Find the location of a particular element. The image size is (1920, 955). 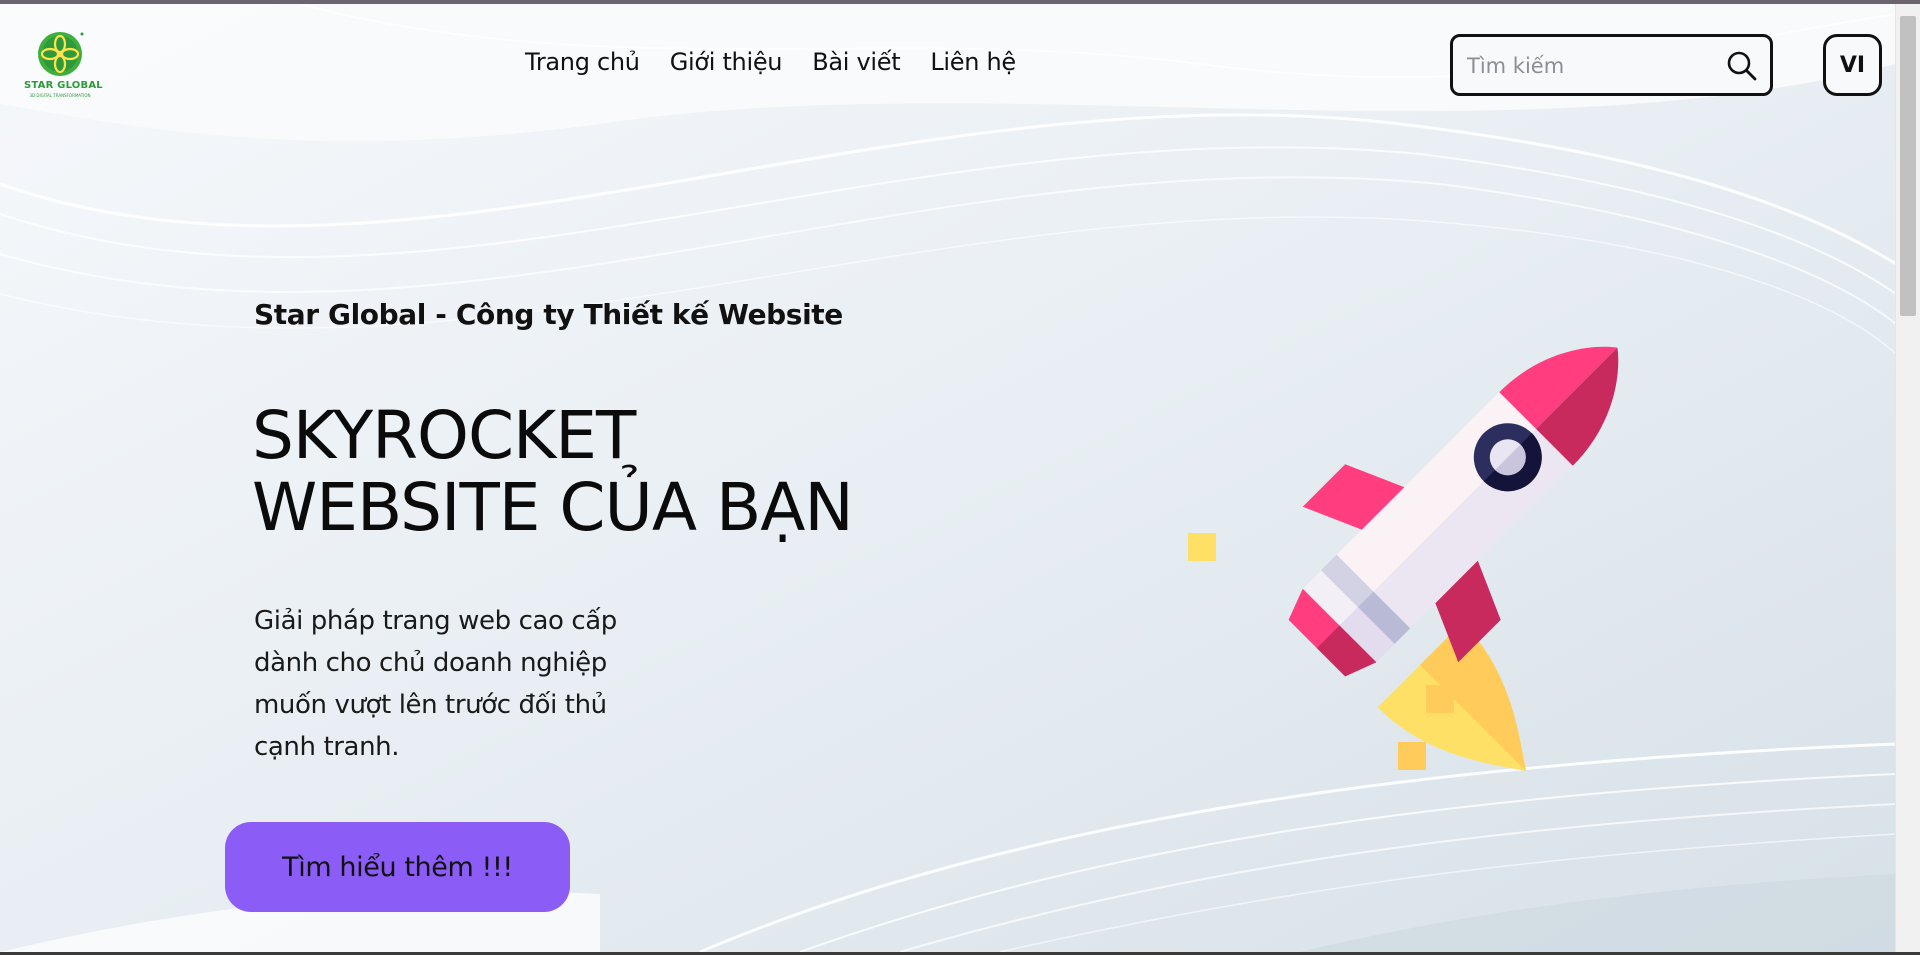

search-input is located at coordinates (1592, 66).